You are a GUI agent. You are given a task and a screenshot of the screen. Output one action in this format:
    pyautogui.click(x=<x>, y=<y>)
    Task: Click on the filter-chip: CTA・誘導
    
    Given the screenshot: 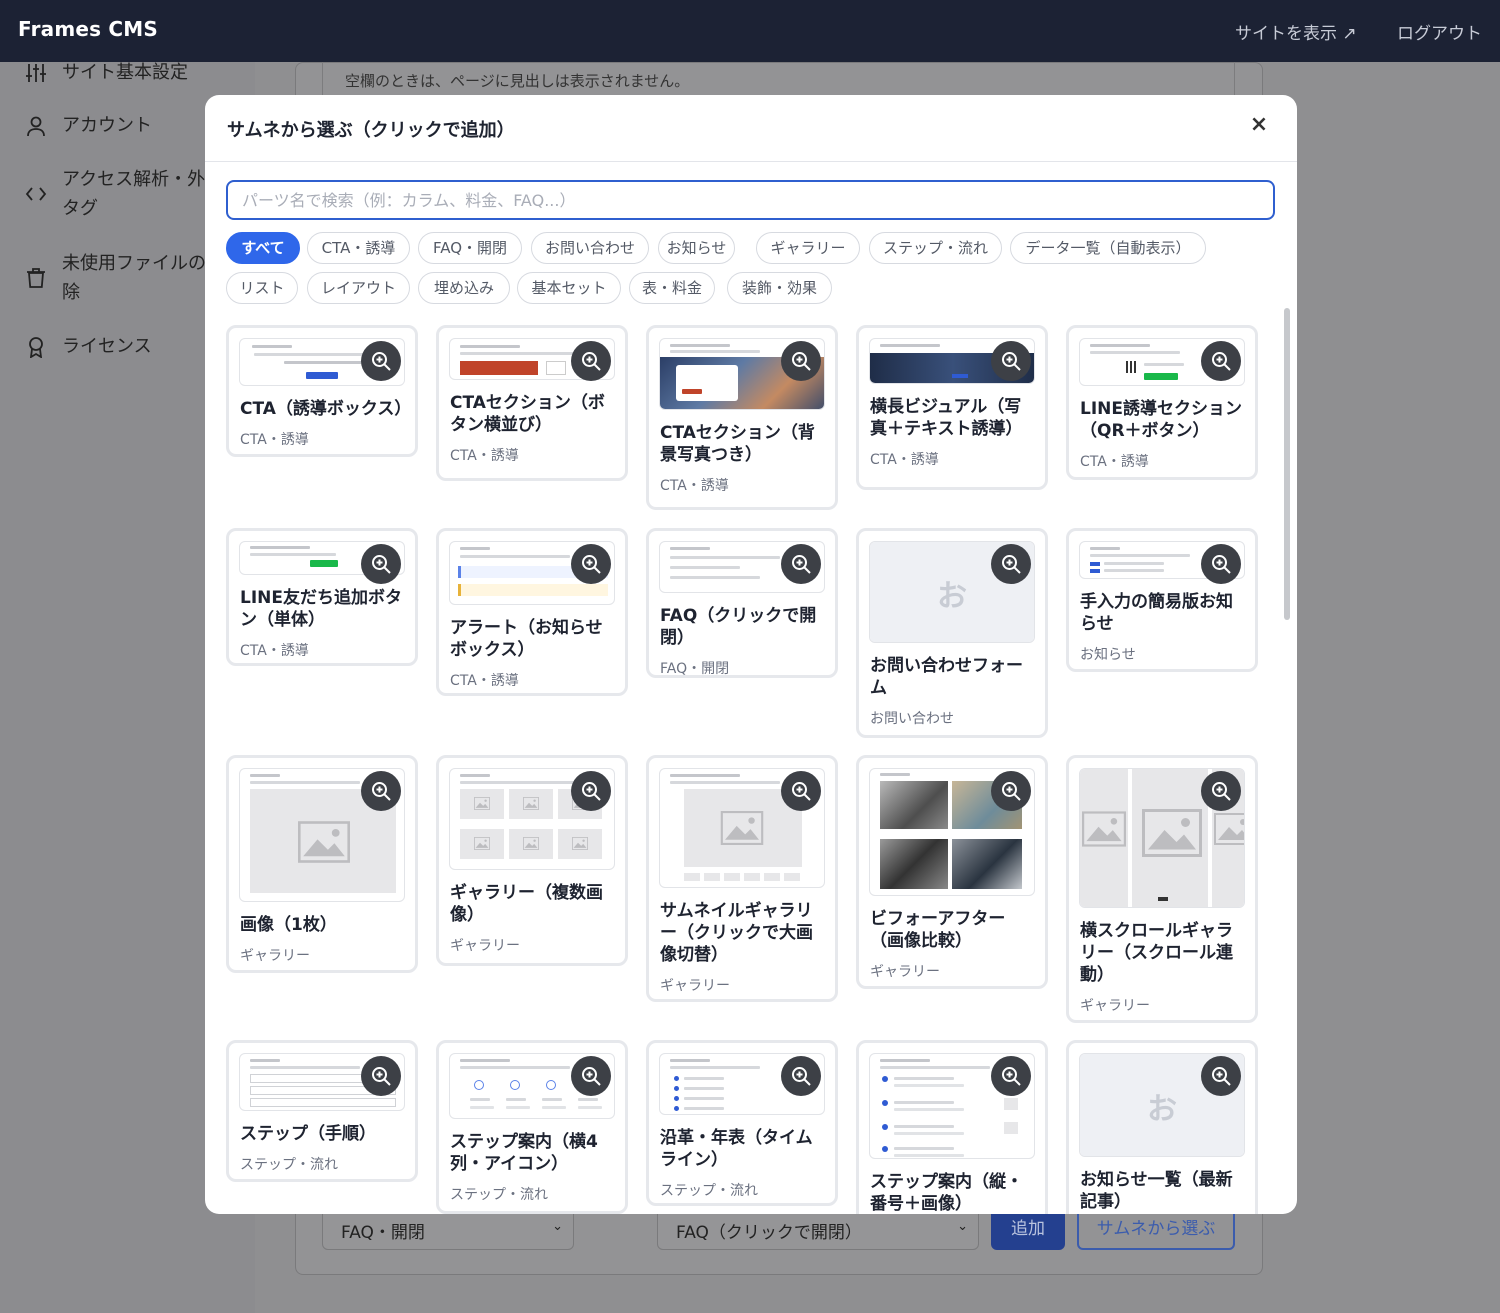 What is the action you would take?
    pyautogui.click(x=358, y=248)
    